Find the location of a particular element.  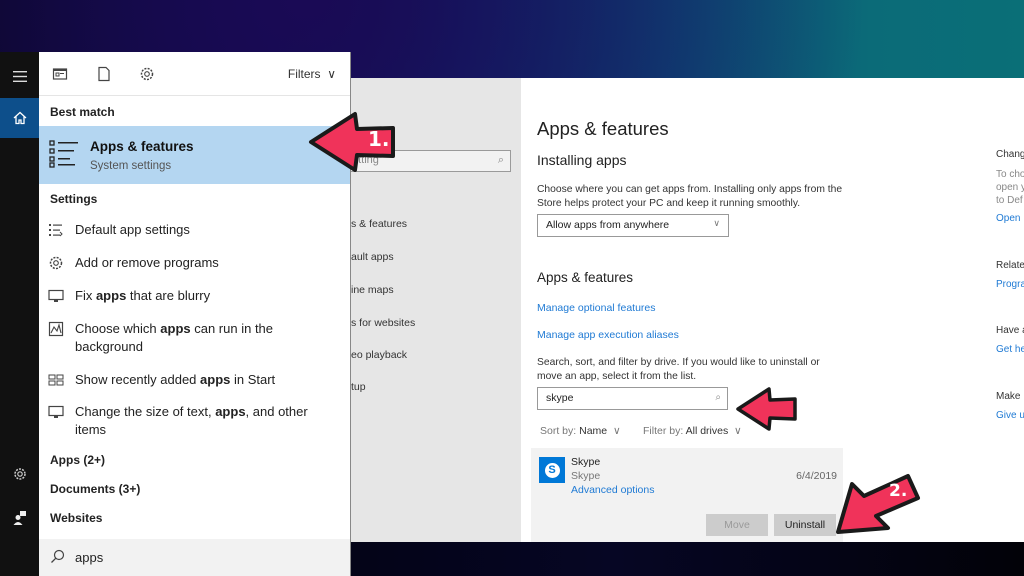

filter-by-dropdown: Filter by: All drives ∨ is located at coordinates (692, 431).